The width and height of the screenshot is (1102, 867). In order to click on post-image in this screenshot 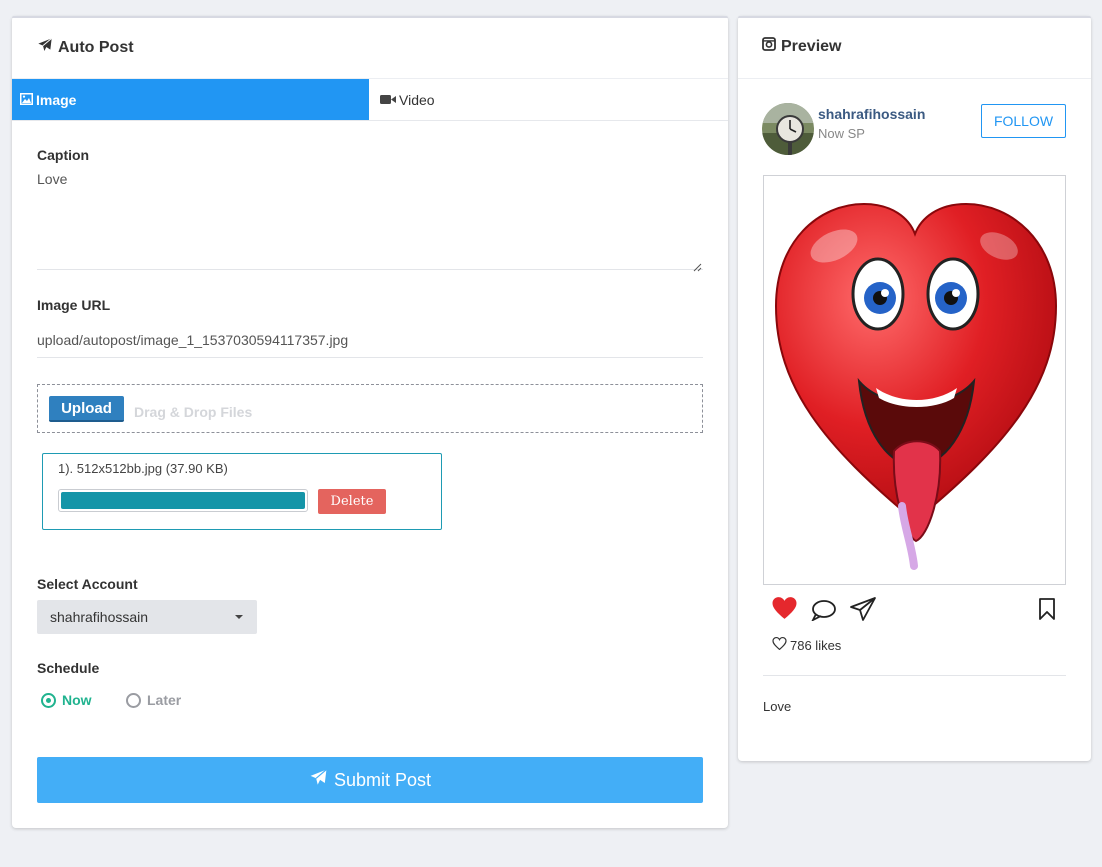, I will do `click(914, 380)`.